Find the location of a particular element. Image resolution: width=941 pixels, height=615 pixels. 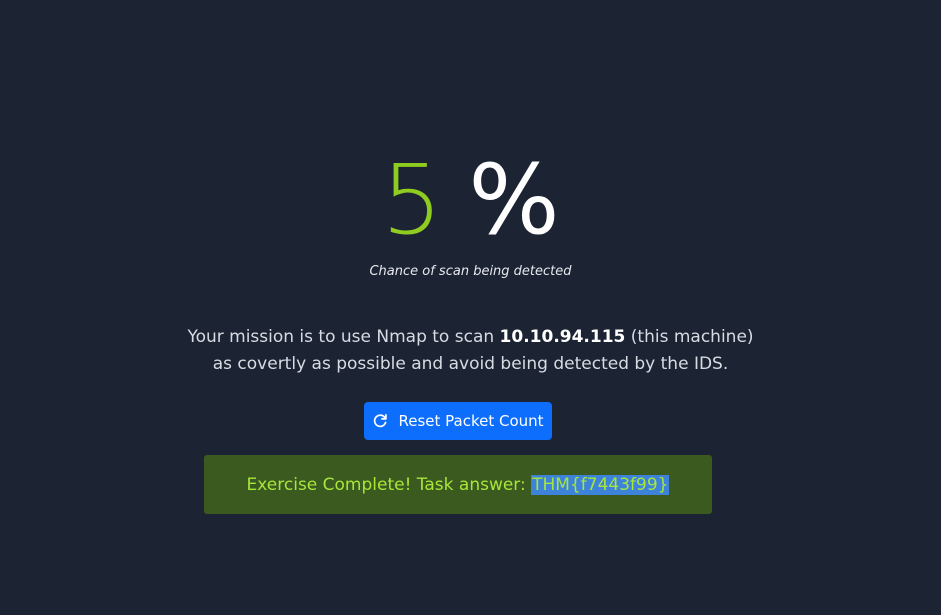

mission-prefix: Your mission is to use Nmap to scan is located at coordinates (343, 337).